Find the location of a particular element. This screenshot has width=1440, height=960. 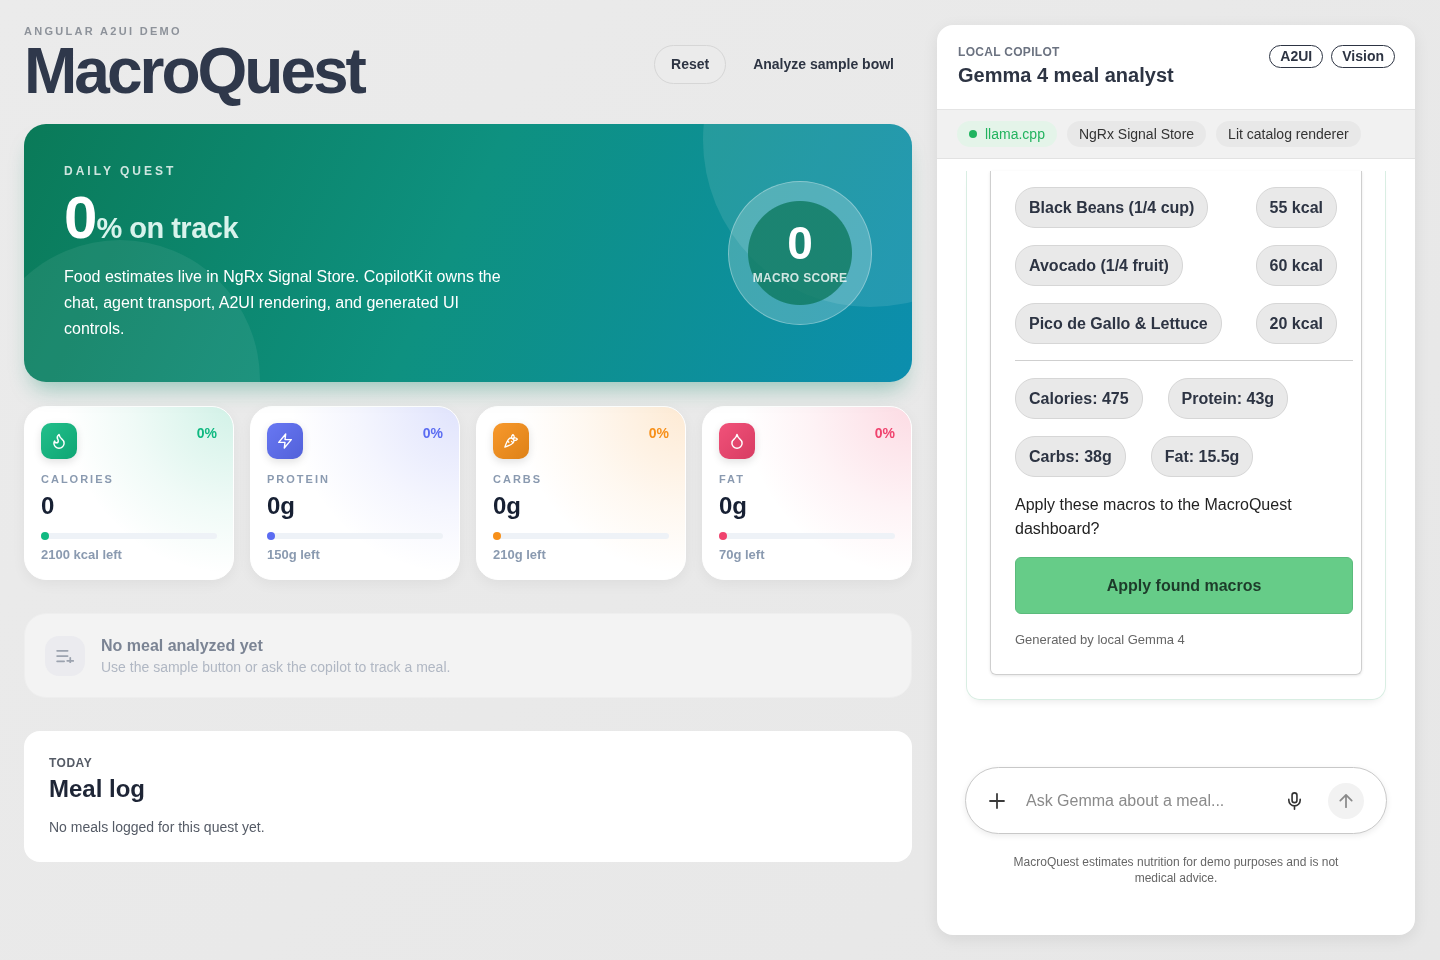

banner-description: Food estimates live in NgRx Signal Store. CopilotKit owns the chat, agent transport, A2UI rendering, and generated UI controls. is located at coordinates (283, 303).